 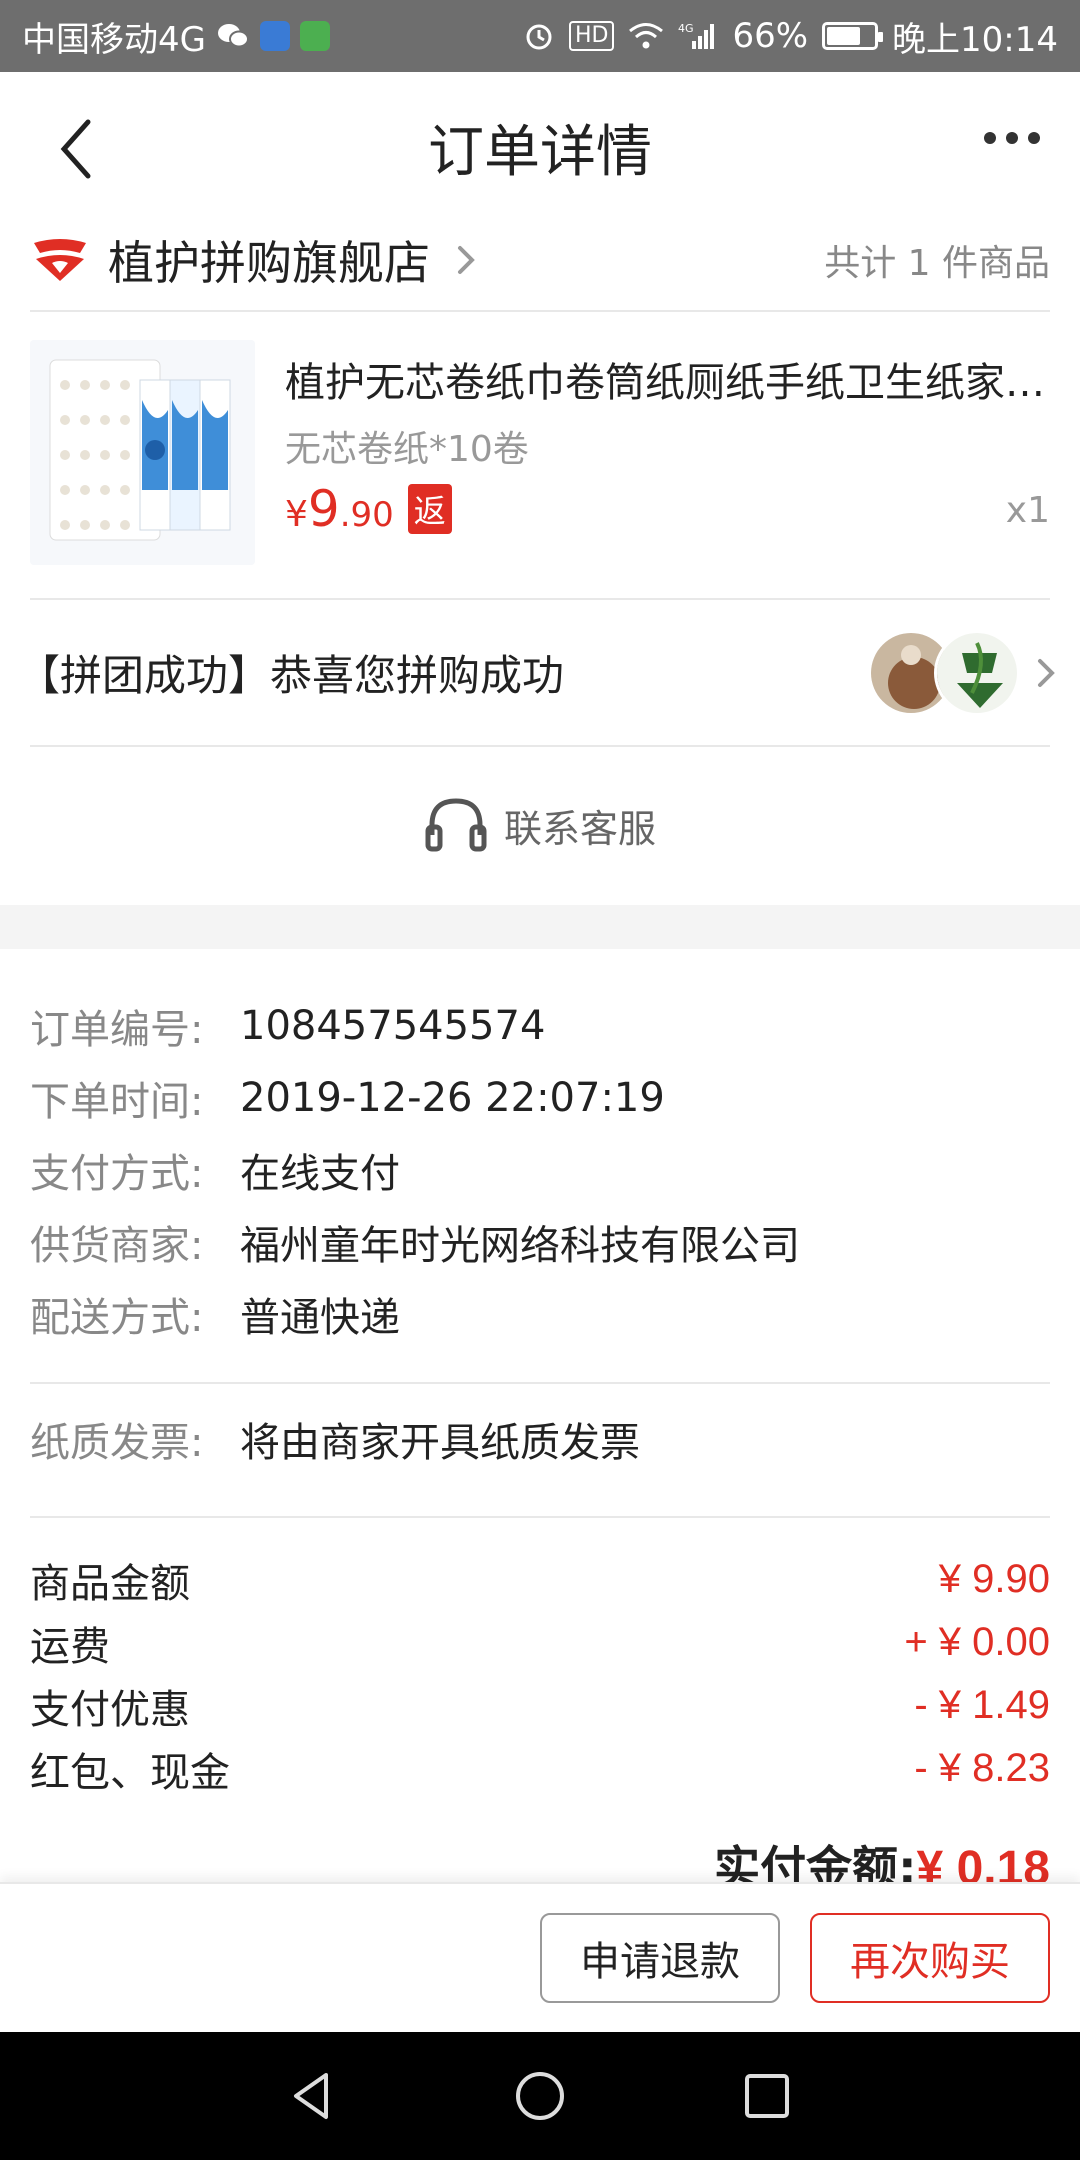 I want to click on alarm-icon, so click(x=539, y=36).